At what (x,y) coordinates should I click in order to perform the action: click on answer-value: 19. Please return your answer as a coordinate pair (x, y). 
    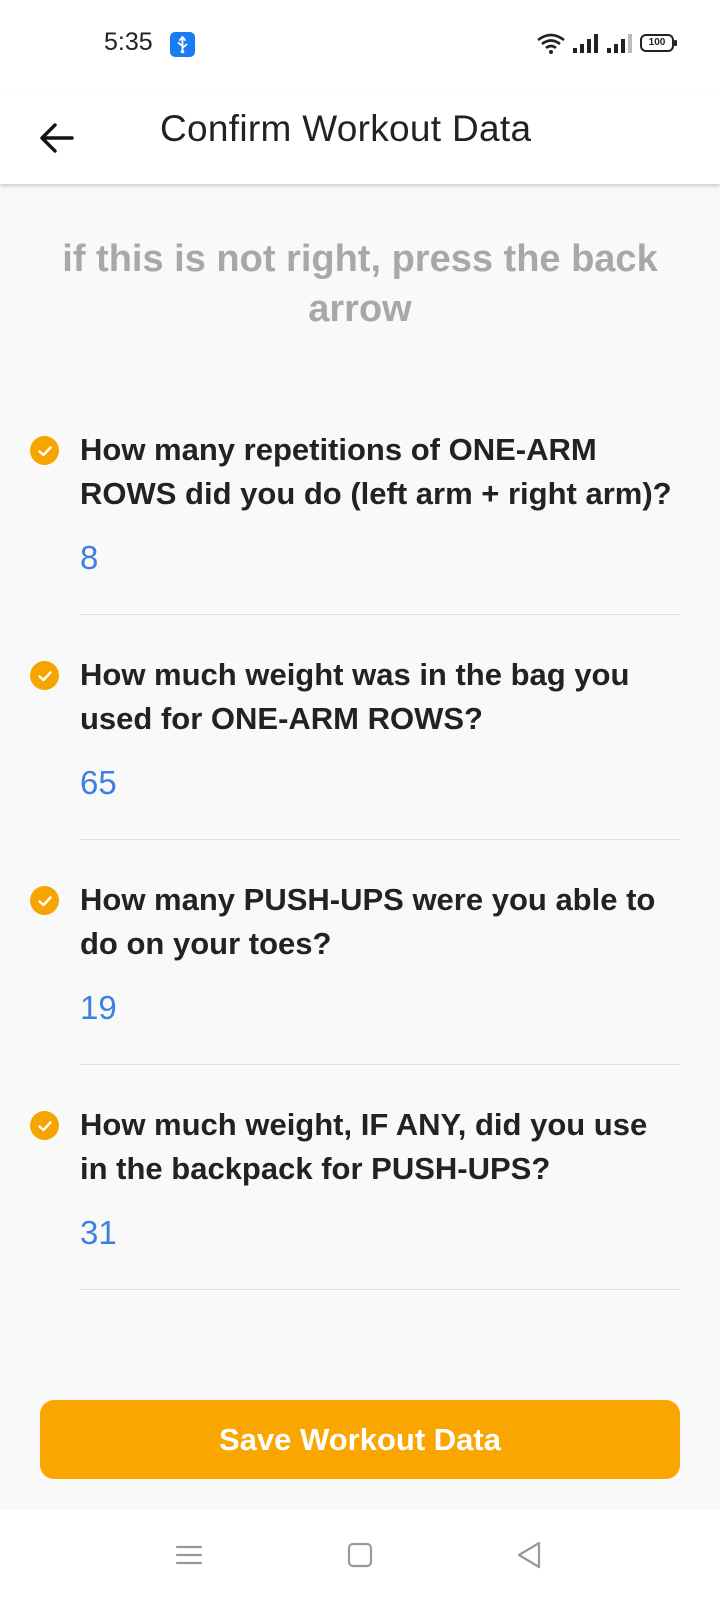
    Looking at the image, I should click on (380, 1008).